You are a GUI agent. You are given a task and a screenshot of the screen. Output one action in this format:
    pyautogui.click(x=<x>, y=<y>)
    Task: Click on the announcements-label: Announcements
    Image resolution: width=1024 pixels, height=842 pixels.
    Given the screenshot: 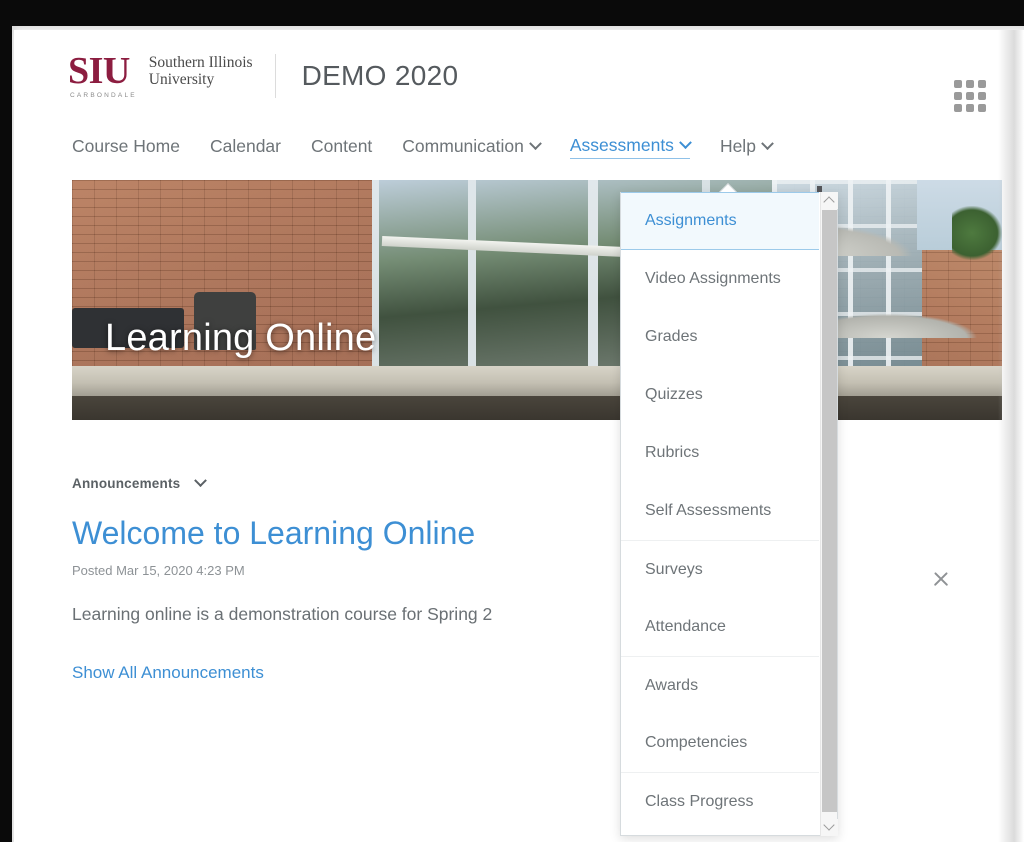 What is the action you would take?
    pyautogui.click(x=126, y=483)
    